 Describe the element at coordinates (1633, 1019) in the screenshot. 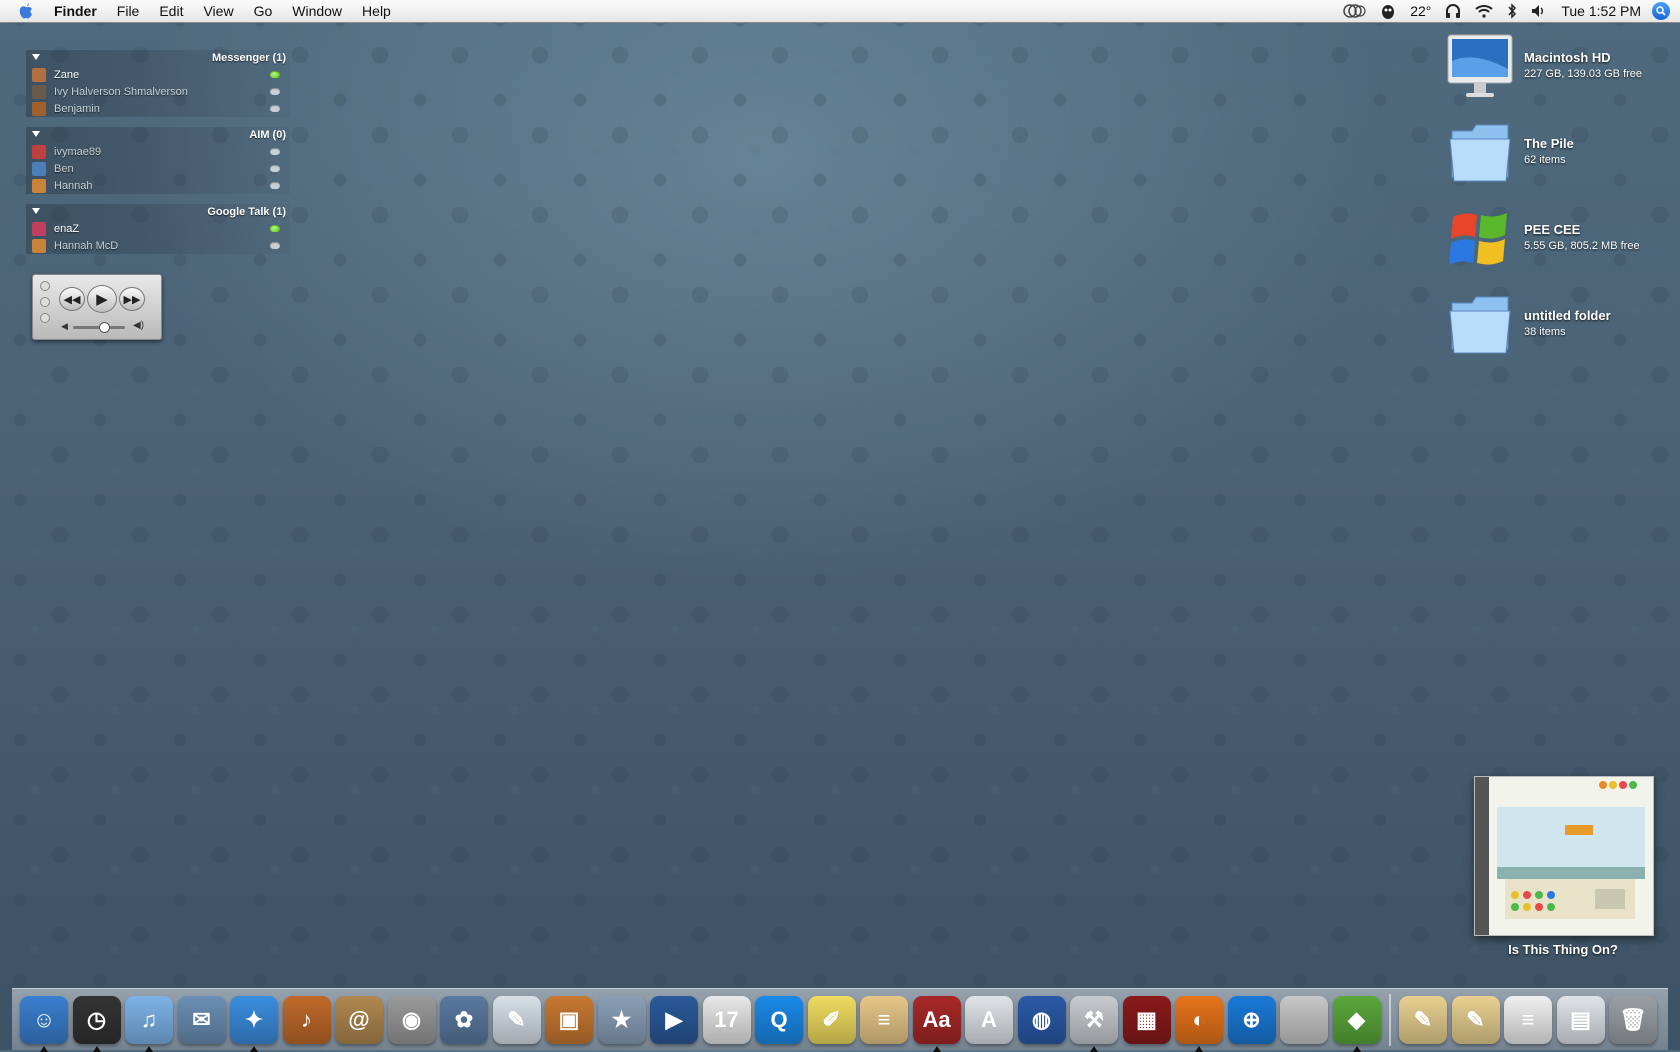

I see `trash-icon: 🗑` at that location.